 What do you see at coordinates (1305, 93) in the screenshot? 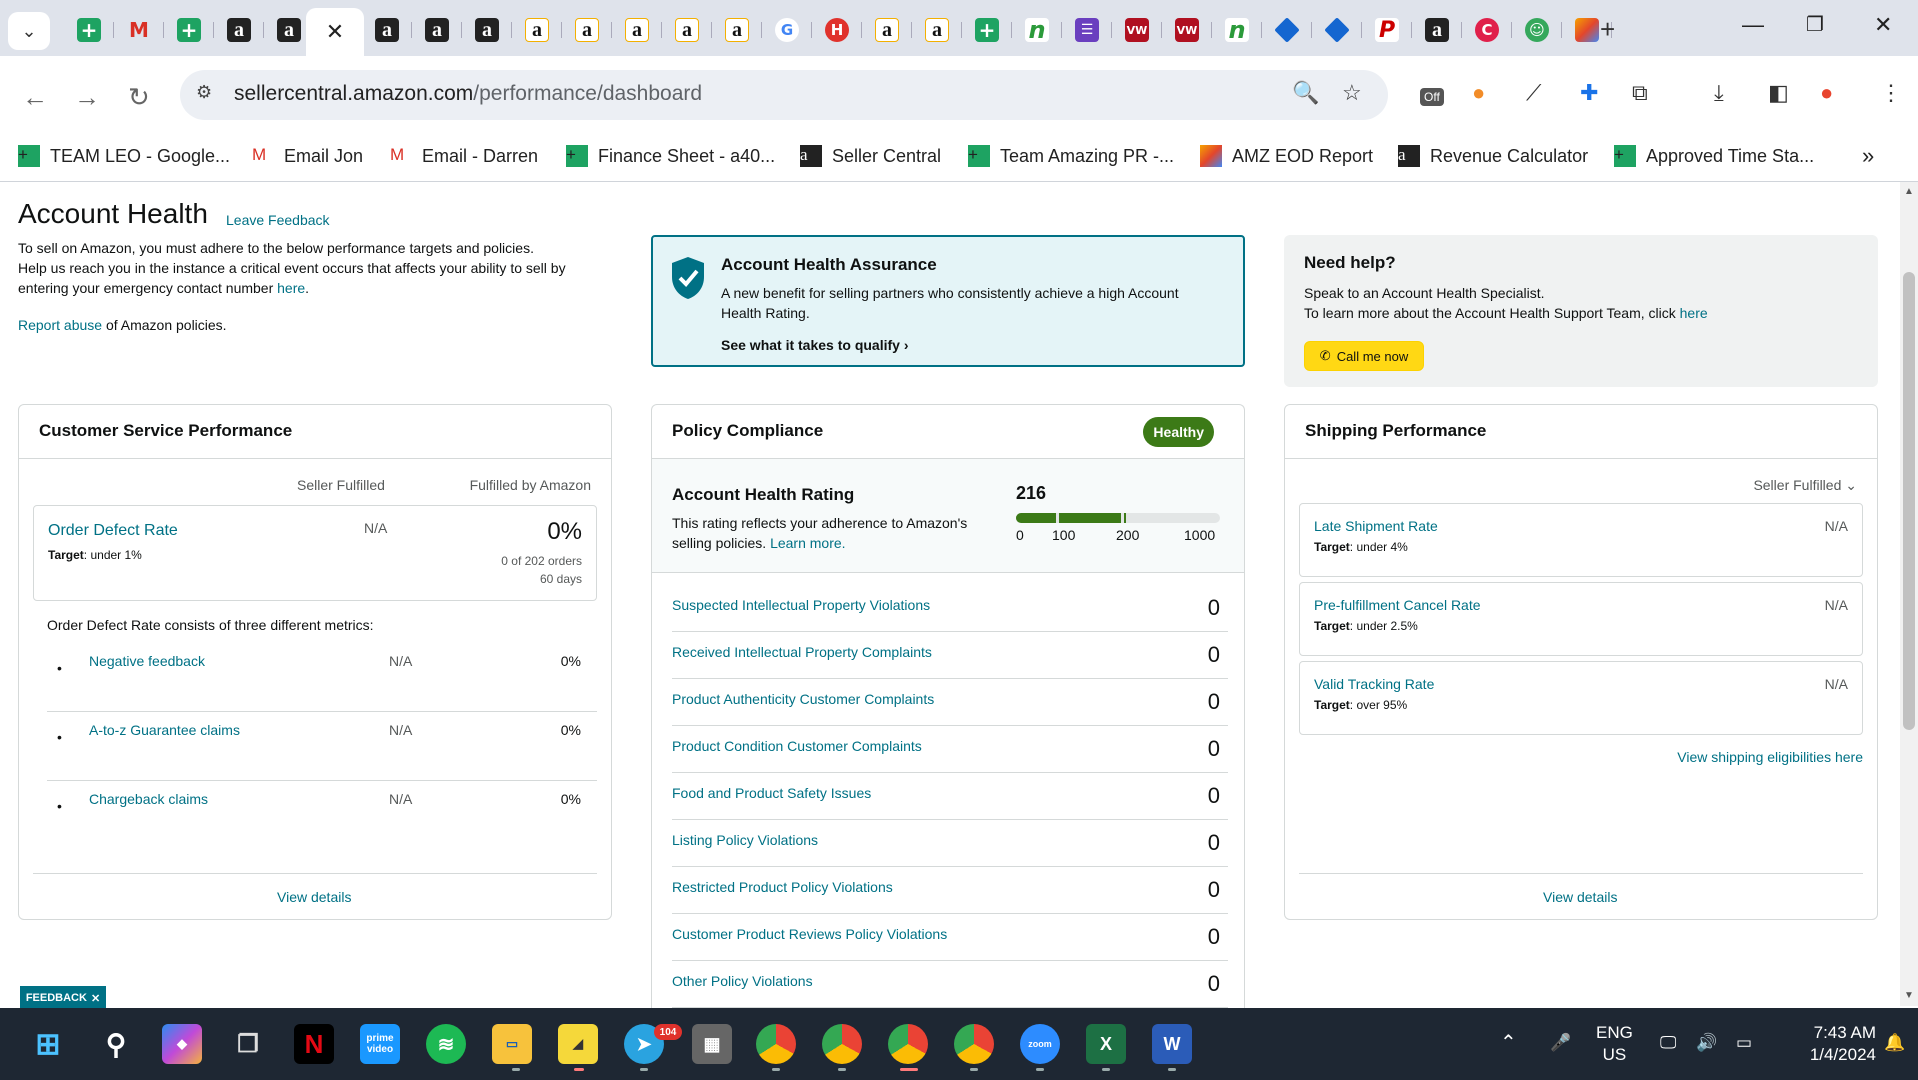
I see `zoom-icon: 🔍` at bounding box center [1305, 93].